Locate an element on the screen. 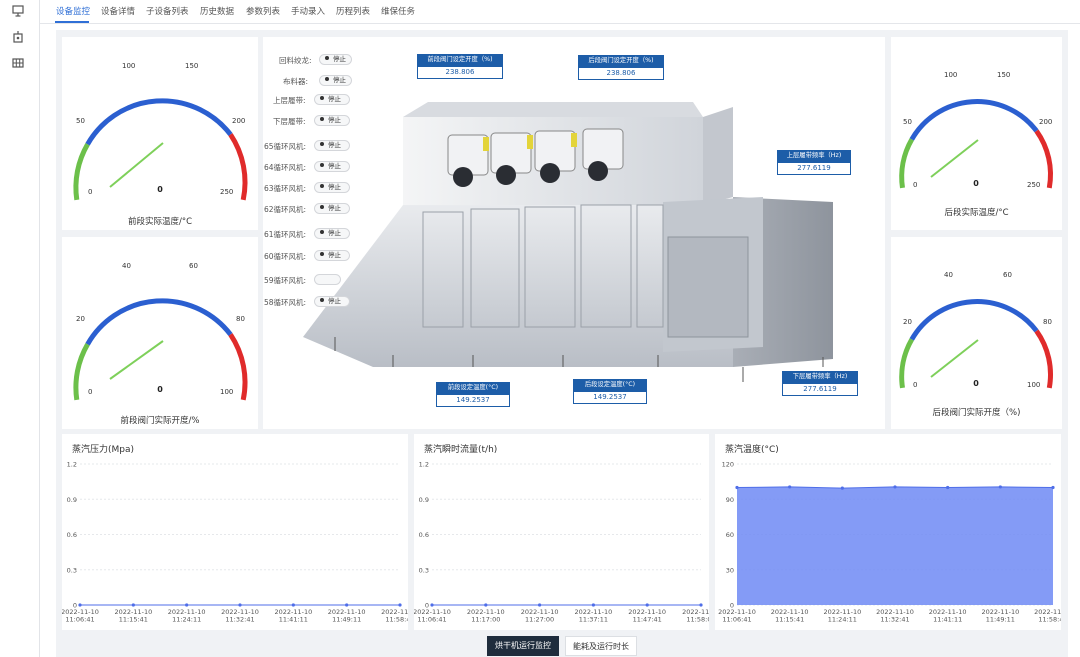 The image size is (1080, 657). left-rail is located at coordinates (20, 328).